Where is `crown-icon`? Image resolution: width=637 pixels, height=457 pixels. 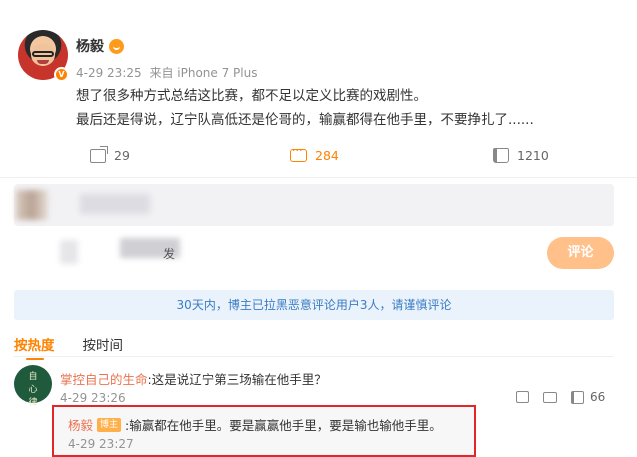
crown-icon is located at coordinates (116, 46).